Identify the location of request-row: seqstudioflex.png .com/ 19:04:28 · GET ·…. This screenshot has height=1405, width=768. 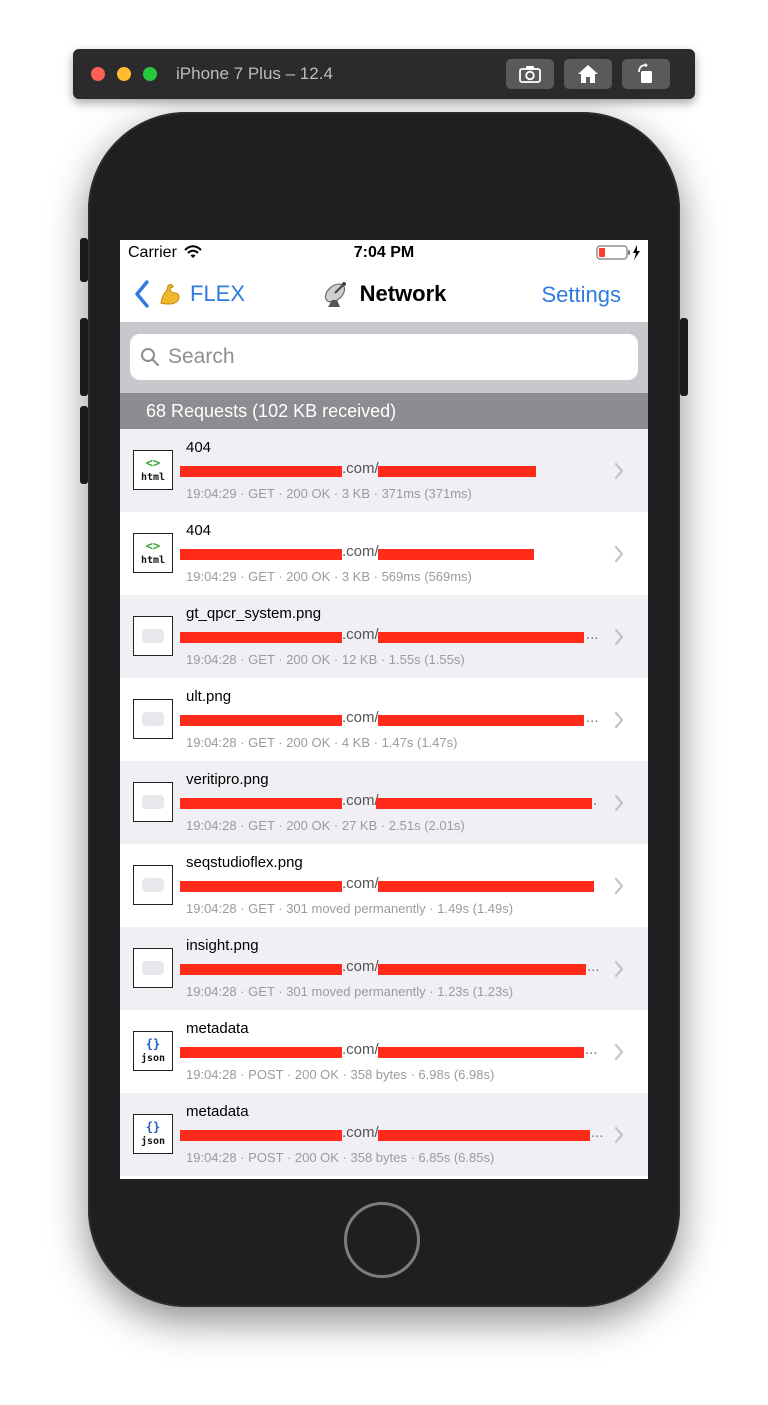
(384, 885).